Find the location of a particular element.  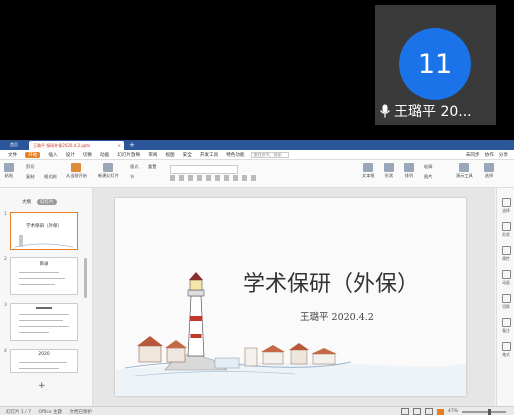

format-painter-button: 格式刷 is located at coordinates (50, 177).